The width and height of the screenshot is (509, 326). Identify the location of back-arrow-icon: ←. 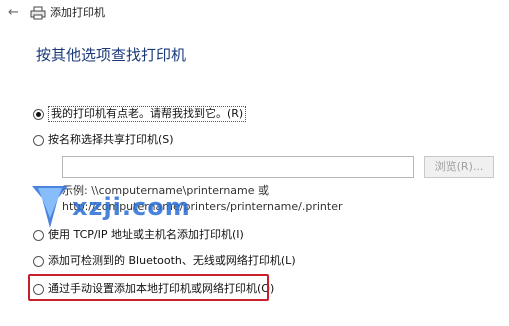
(15, 13).